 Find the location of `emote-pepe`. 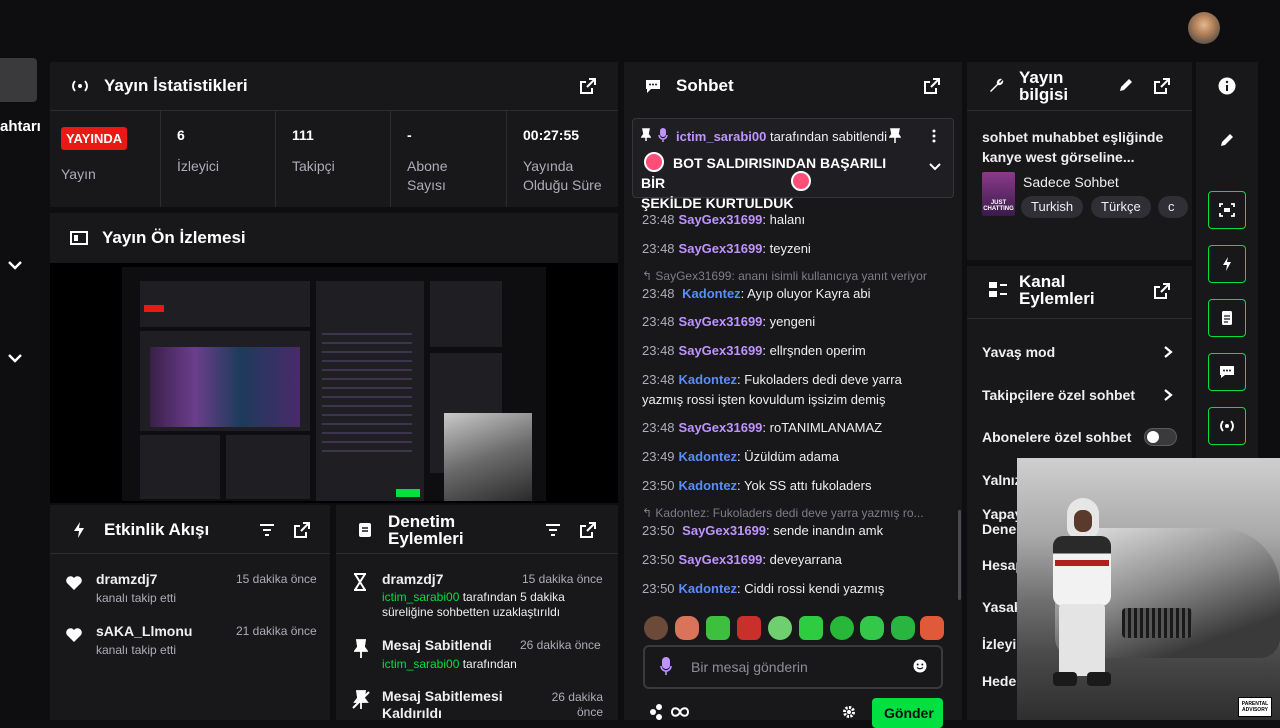

emote-pepe is located at coordinates (718, 628).